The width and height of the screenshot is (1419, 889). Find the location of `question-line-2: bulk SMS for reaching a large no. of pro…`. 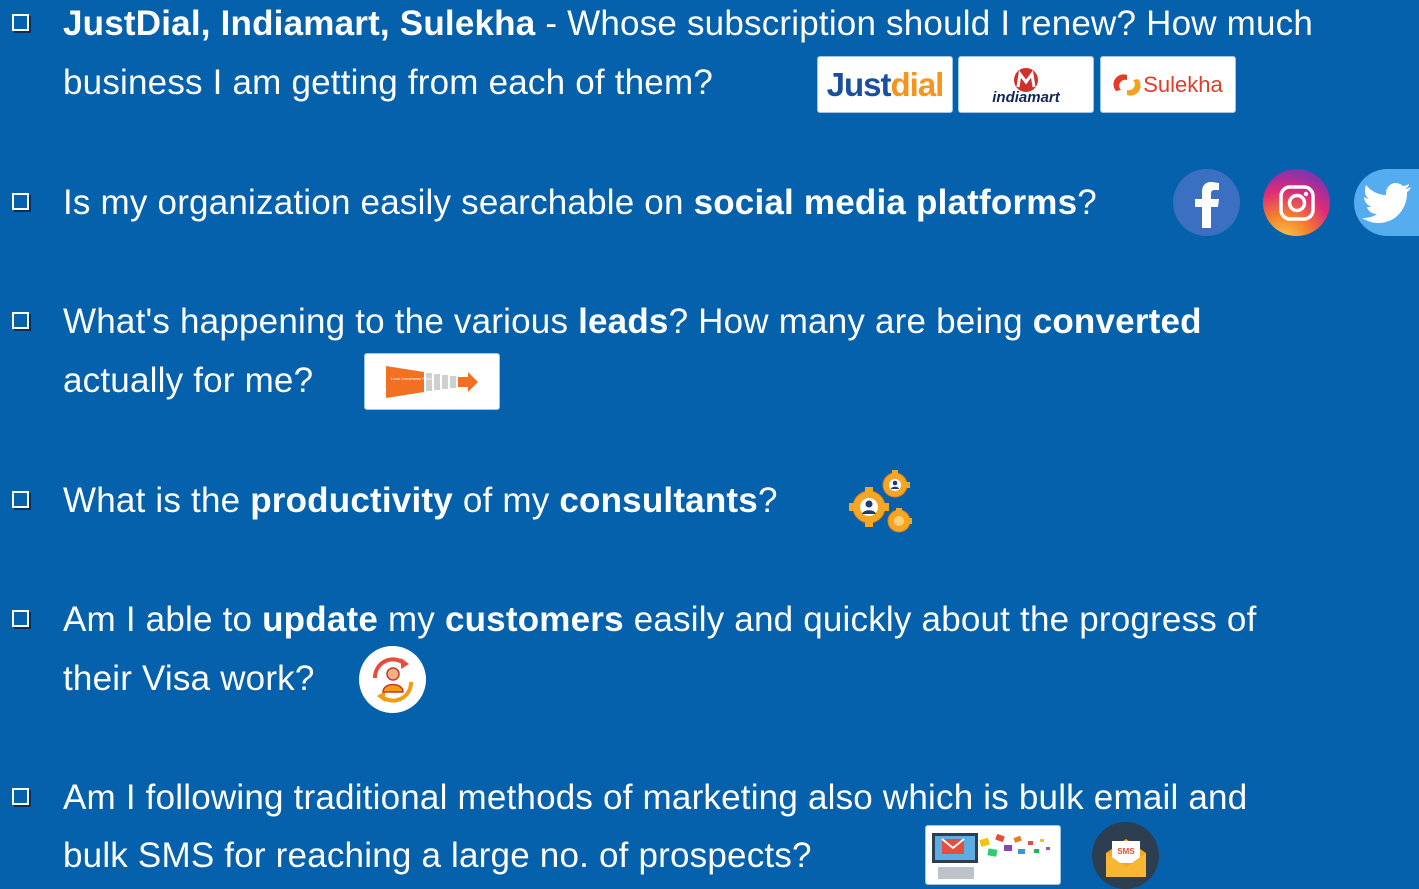

question-line-2: bulk SMS for reaching a large no. of pro… is located at coordinates (437, 855).